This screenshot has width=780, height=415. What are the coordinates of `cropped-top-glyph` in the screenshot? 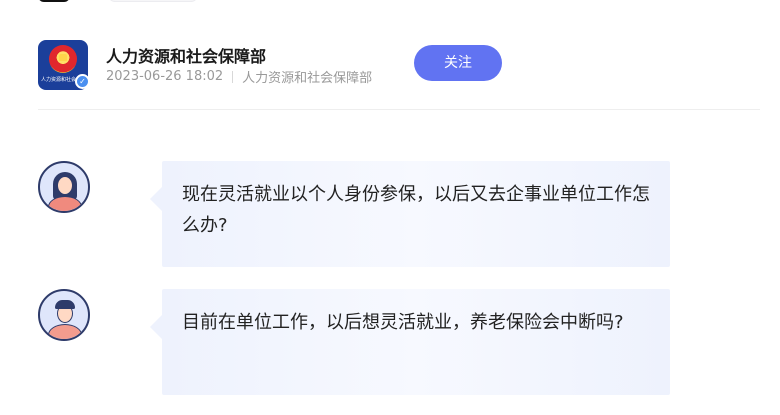 It's located at (58, 2).